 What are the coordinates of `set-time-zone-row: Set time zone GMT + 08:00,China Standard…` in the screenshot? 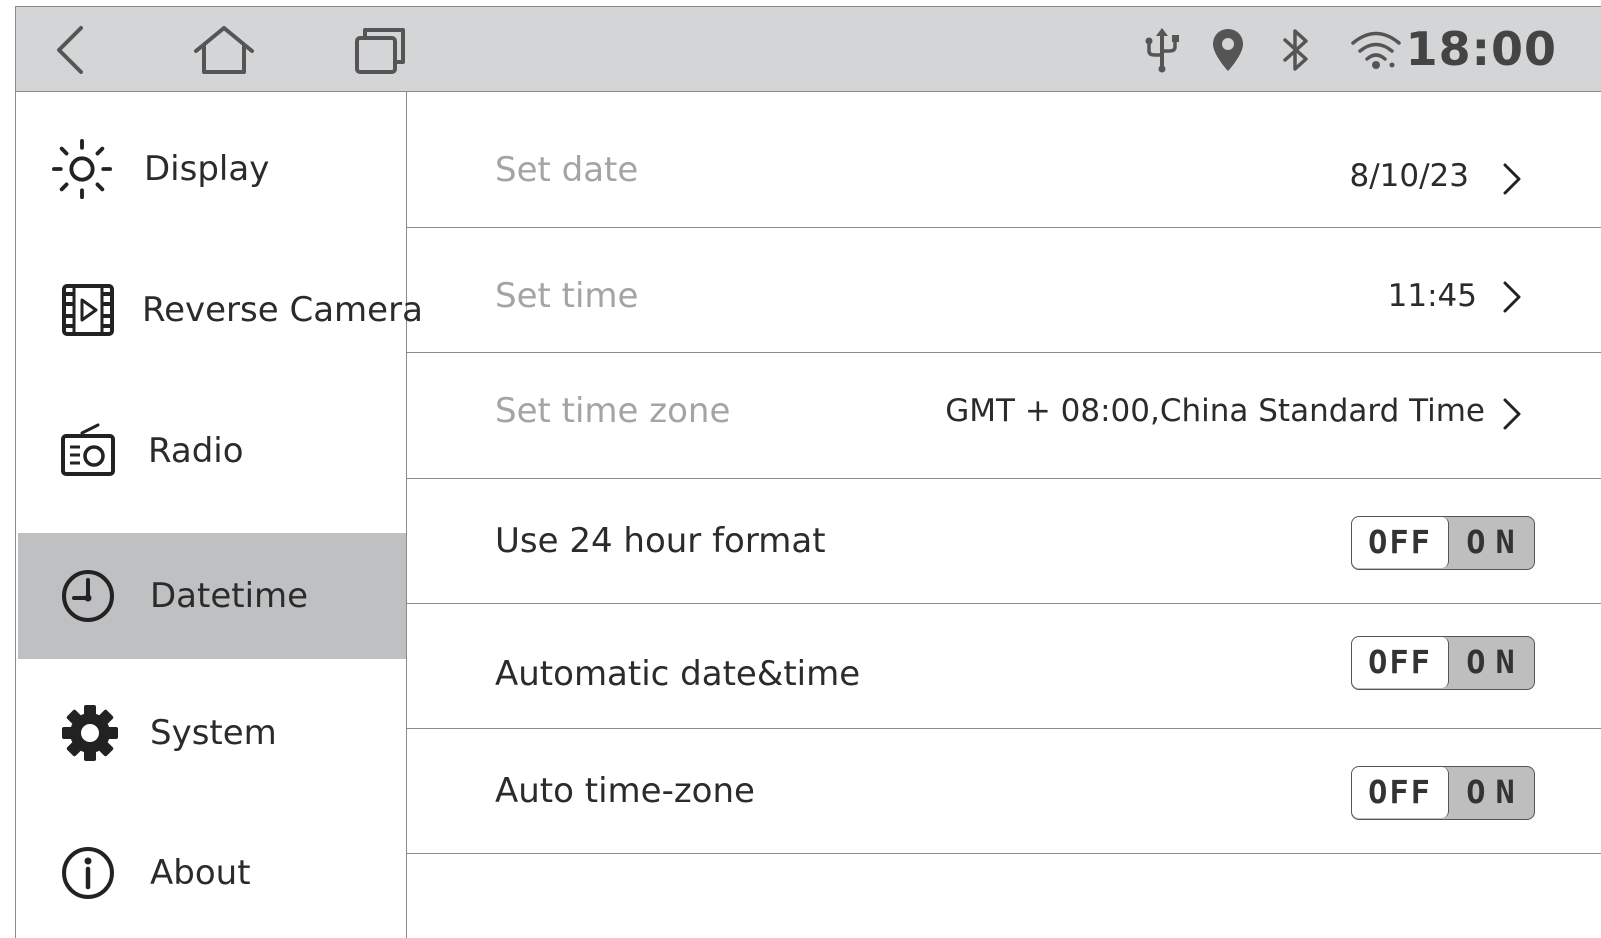 It's located at (1004, 416).